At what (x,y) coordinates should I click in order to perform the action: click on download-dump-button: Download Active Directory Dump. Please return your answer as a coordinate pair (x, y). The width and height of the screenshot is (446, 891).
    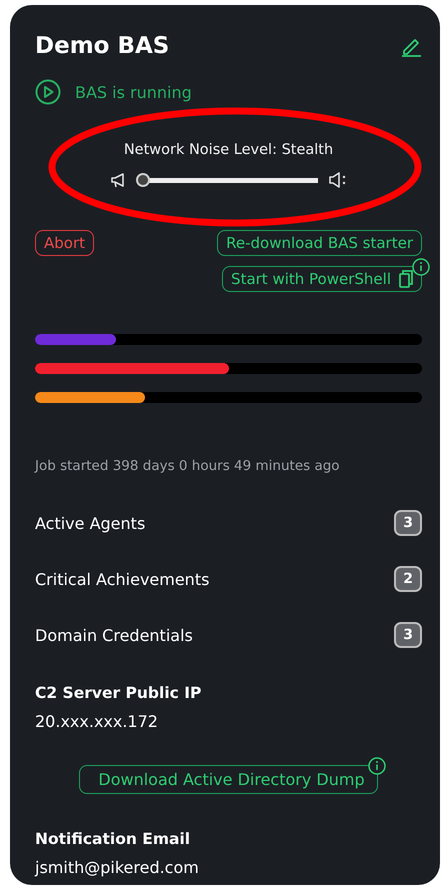
    Looking at the image, I should click on (228, 779).